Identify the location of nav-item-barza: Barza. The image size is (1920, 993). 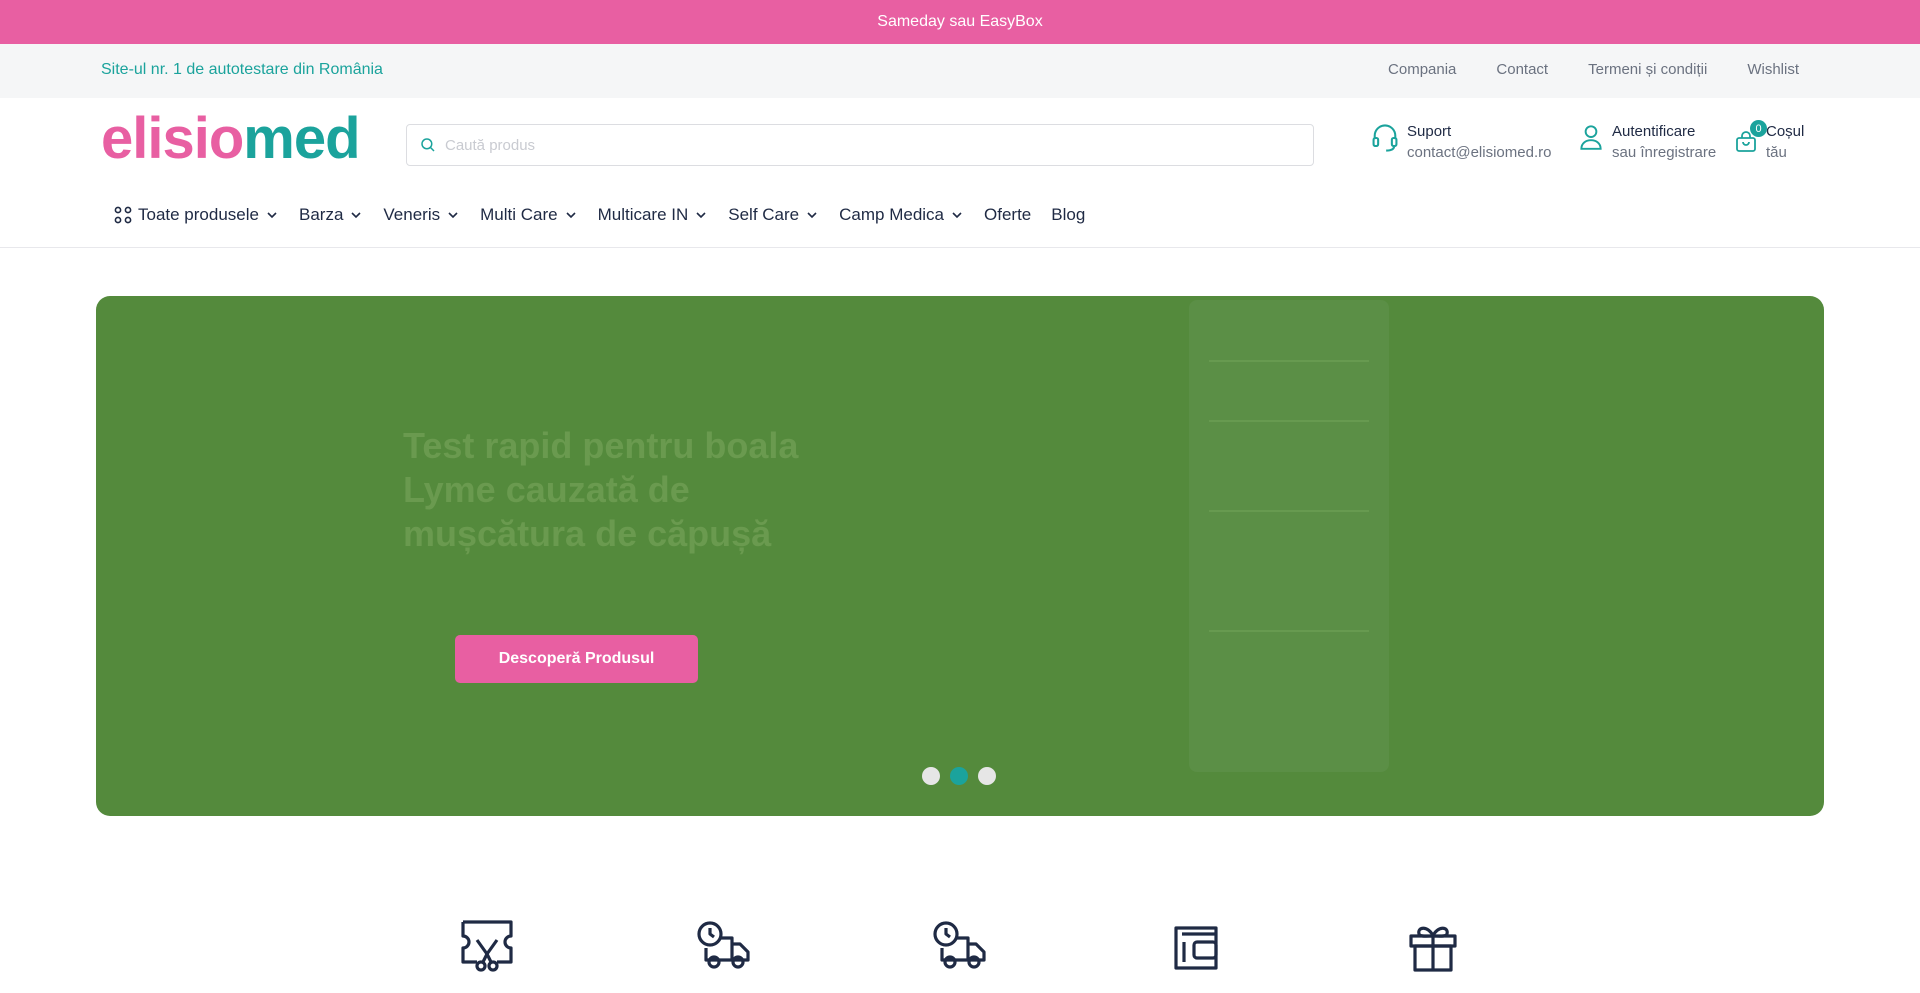
(331, 215).